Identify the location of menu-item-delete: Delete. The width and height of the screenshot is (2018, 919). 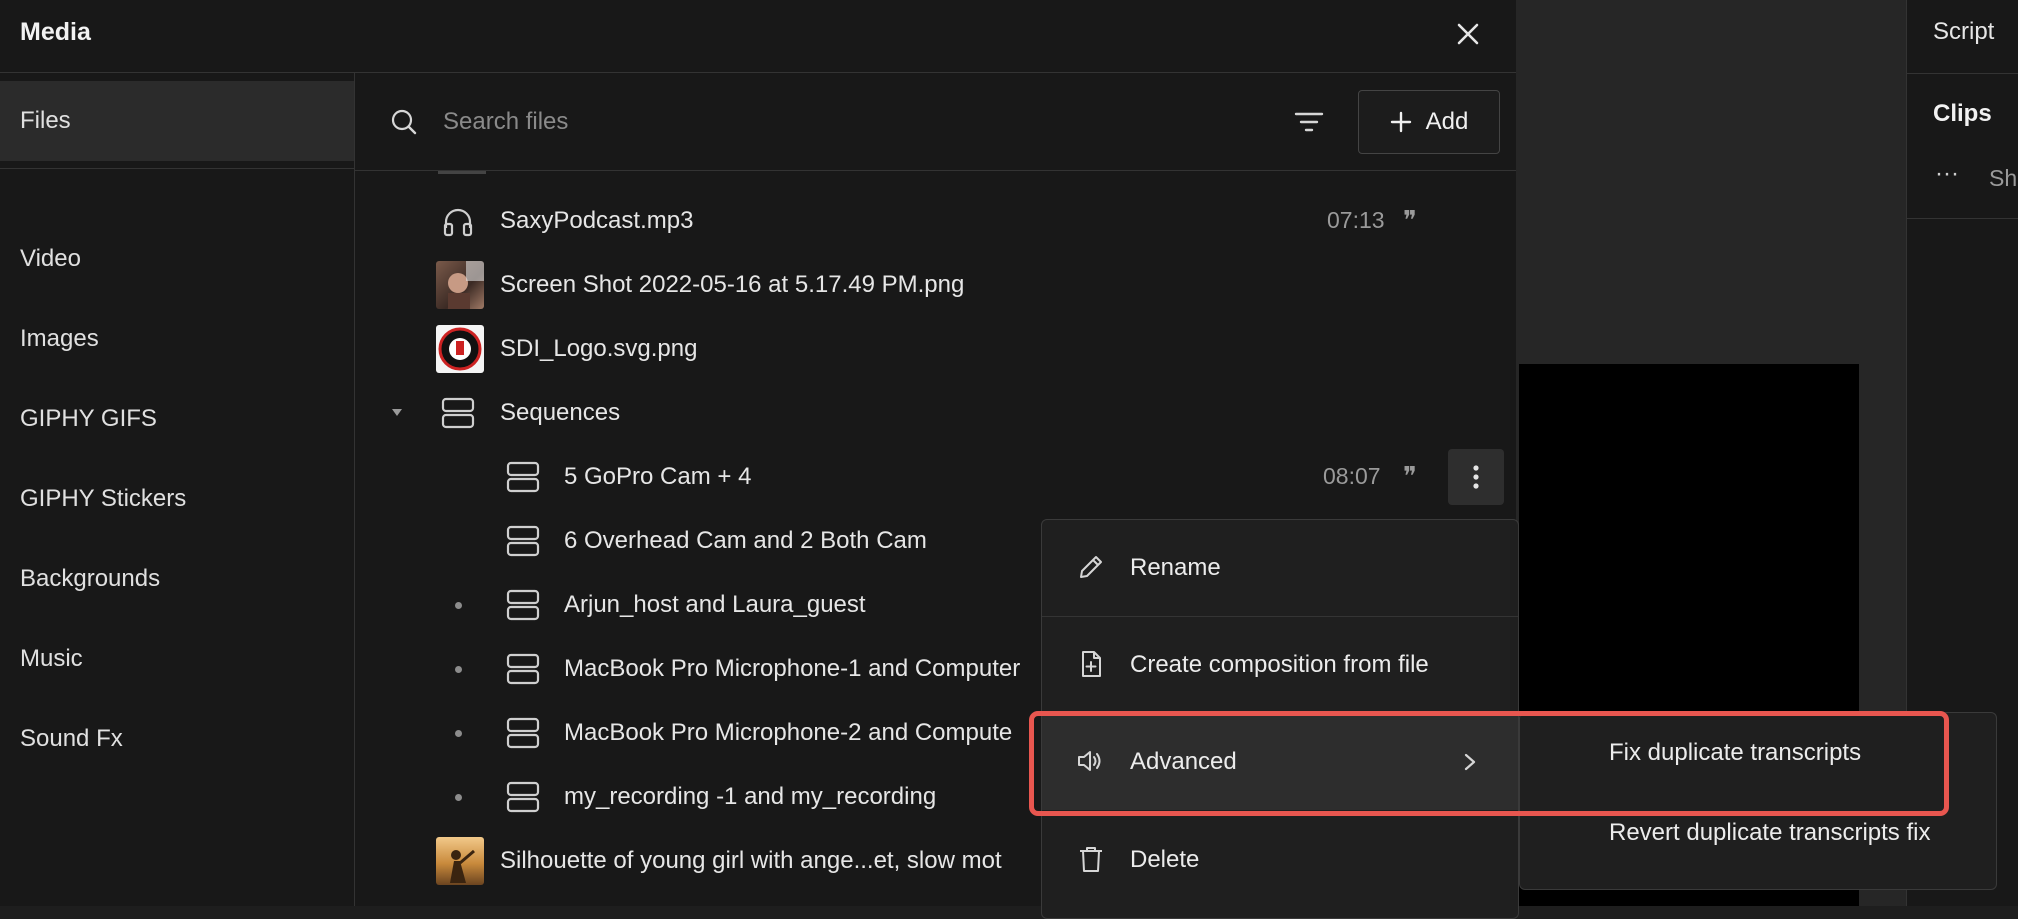
(1280, 860).